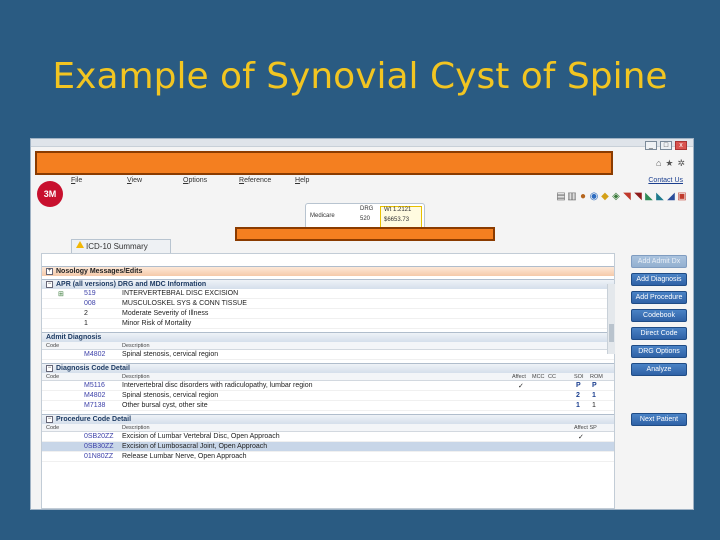  What do you see at coordinates (659, 369) in the screenshot?
I see `analyze-button: Analyze` at bounding box center [659, 369].